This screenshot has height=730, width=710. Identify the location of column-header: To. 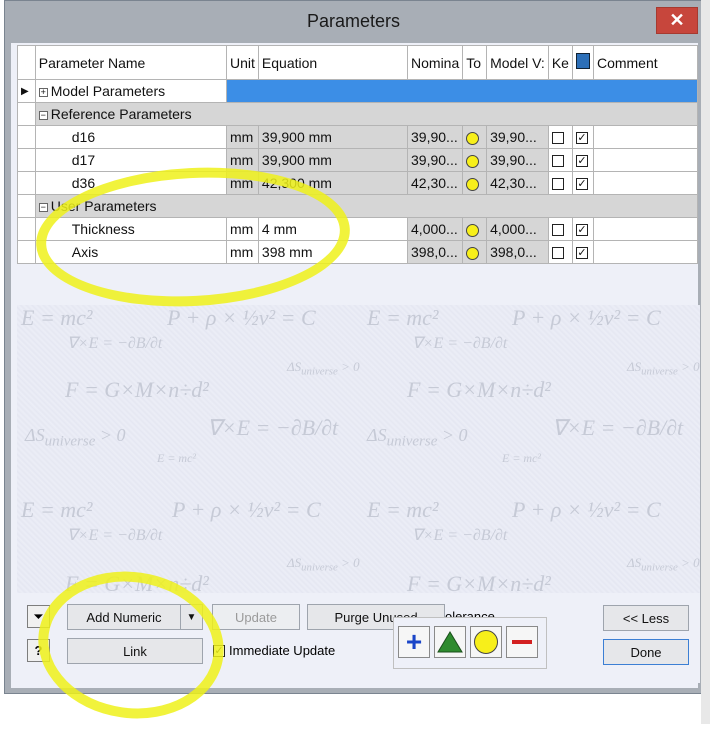
(475, 62).